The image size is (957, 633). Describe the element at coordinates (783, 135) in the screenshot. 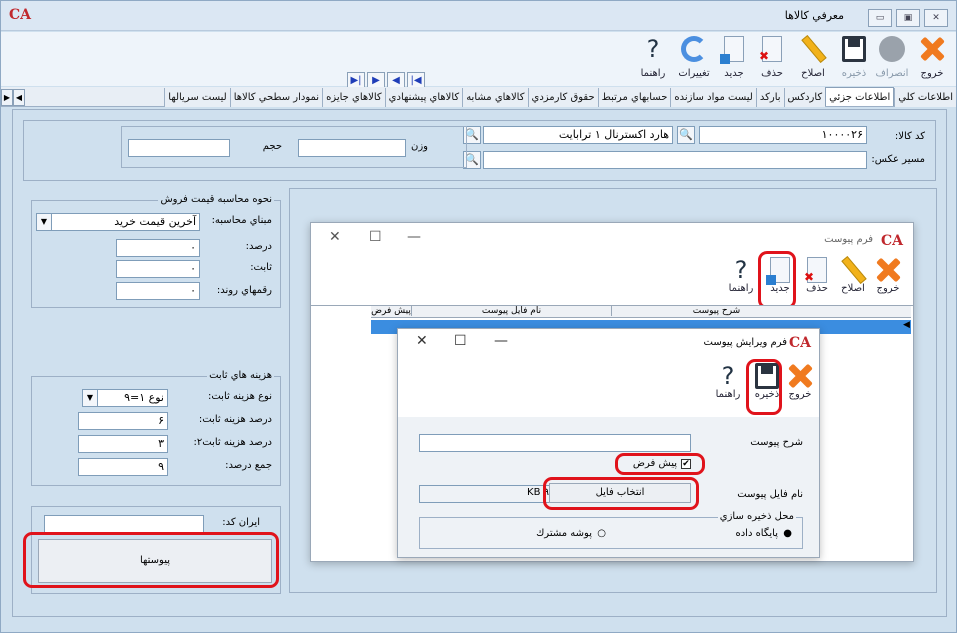

I see `item-code-field: ۱۰۰۰۰۲۶` at that location.